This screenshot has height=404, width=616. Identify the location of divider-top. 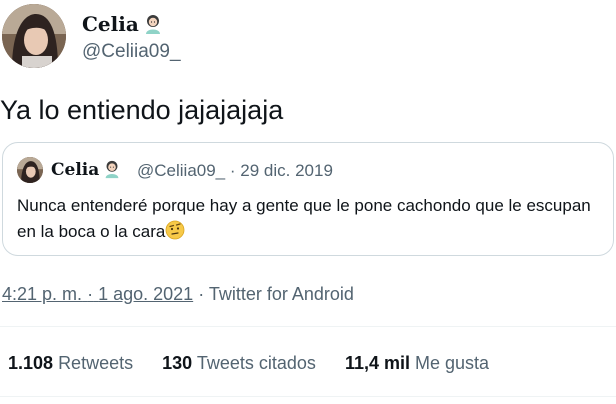
(308, 326).